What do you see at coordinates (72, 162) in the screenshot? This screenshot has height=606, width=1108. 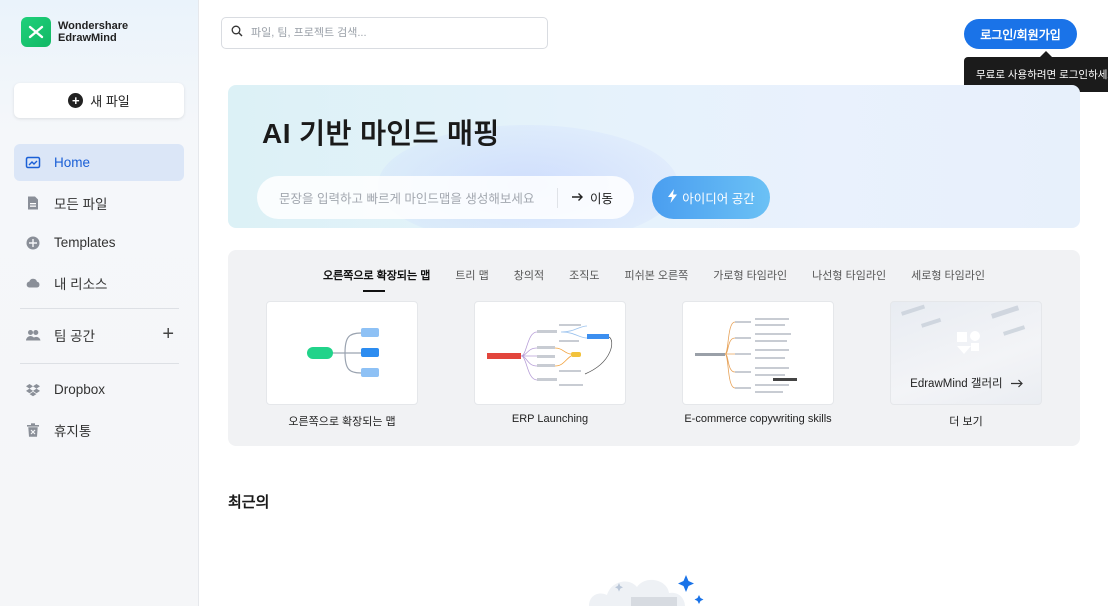 I see `sidebar-item-label: Home` at bounding box center [72, 162].